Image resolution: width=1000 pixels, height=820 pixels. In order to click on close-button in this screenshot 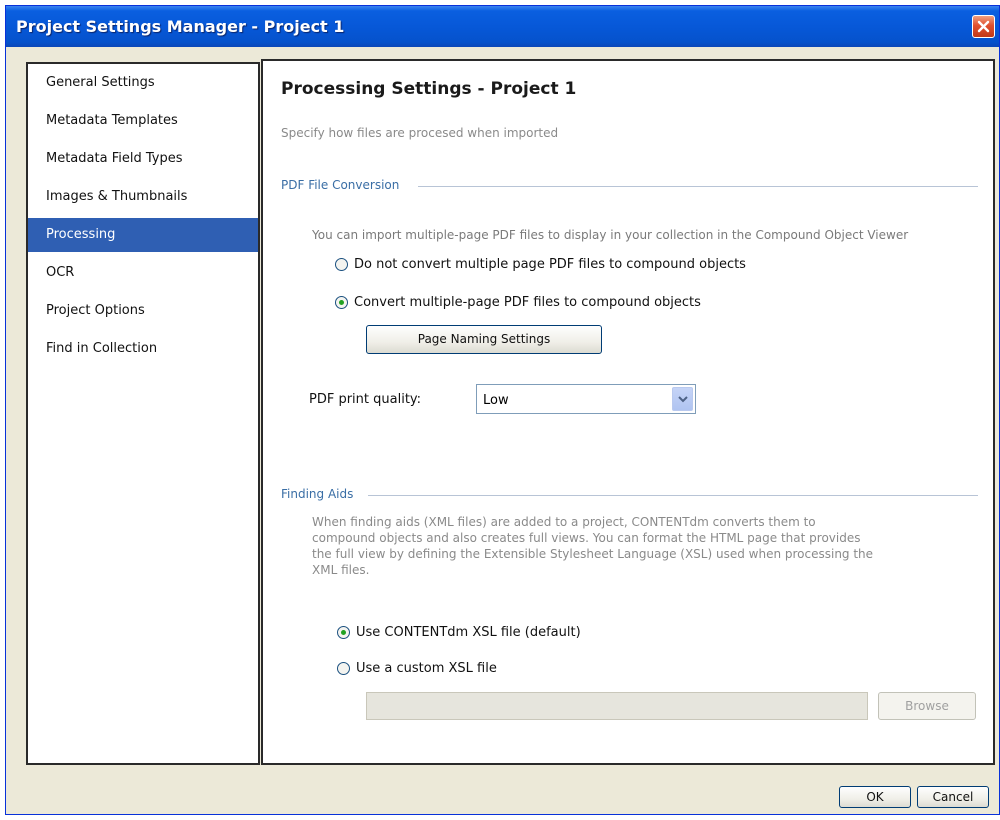, I will do `click(983, 26)`.